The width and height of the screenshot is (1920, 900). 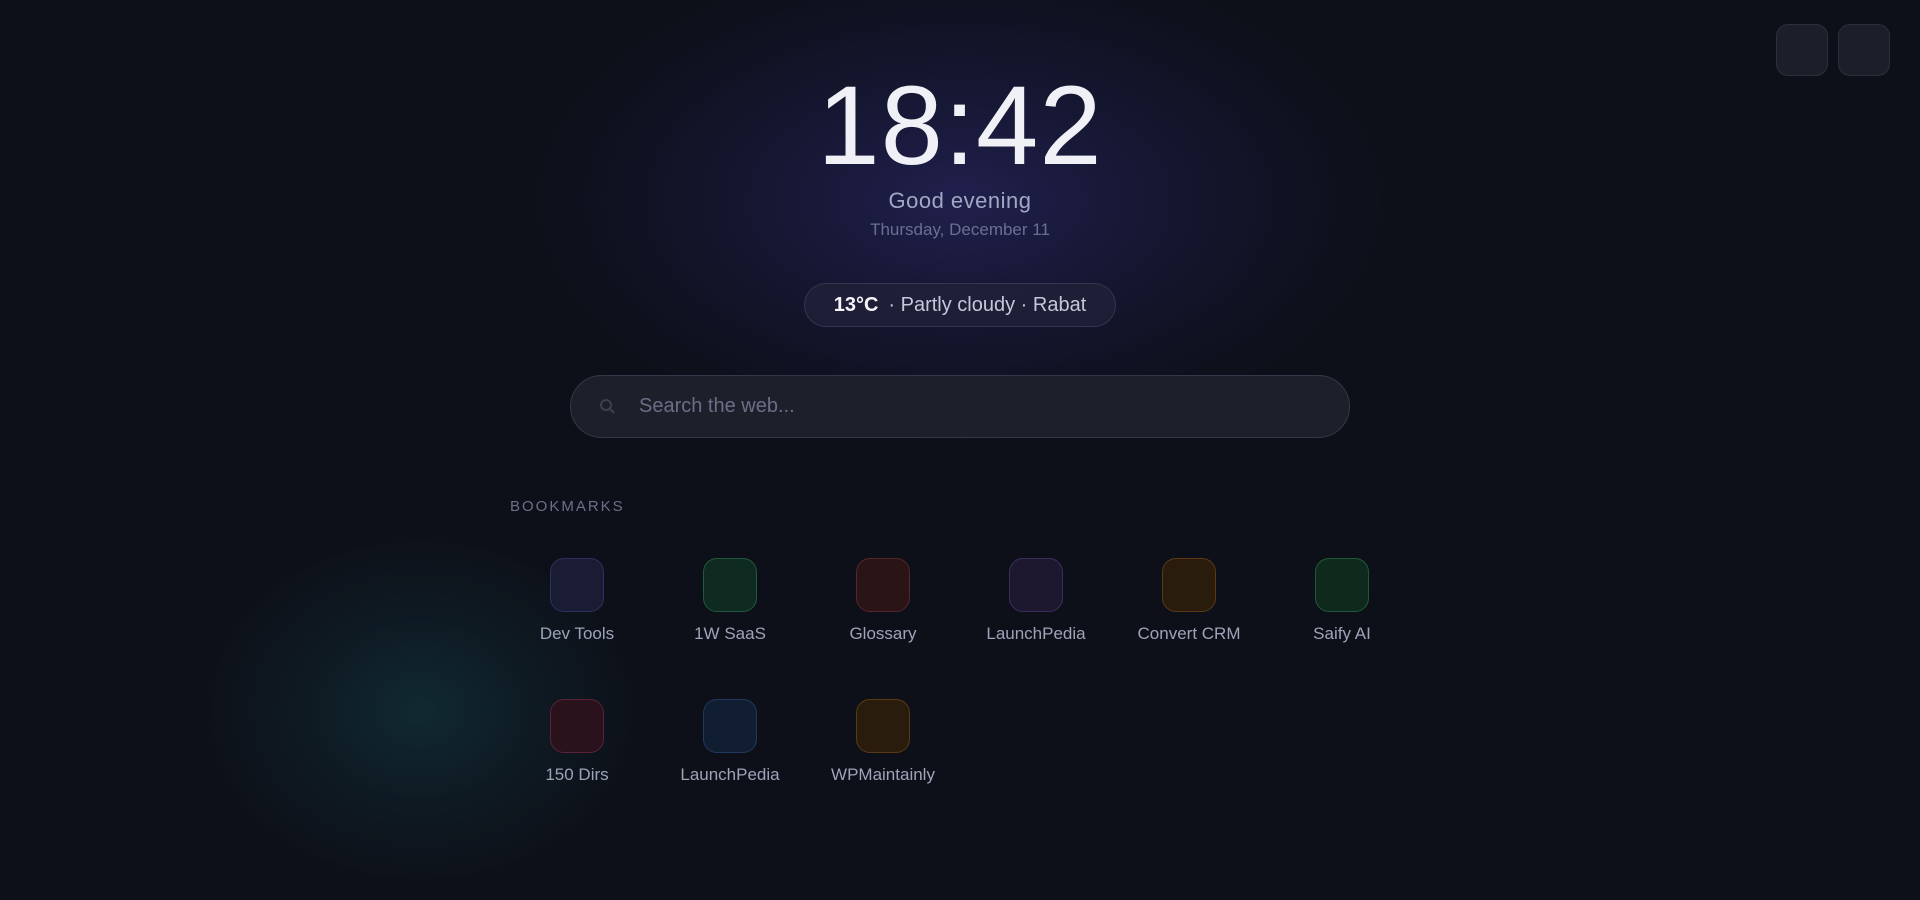 I want to click on clock: 18:42, so click(x=960, y=125).